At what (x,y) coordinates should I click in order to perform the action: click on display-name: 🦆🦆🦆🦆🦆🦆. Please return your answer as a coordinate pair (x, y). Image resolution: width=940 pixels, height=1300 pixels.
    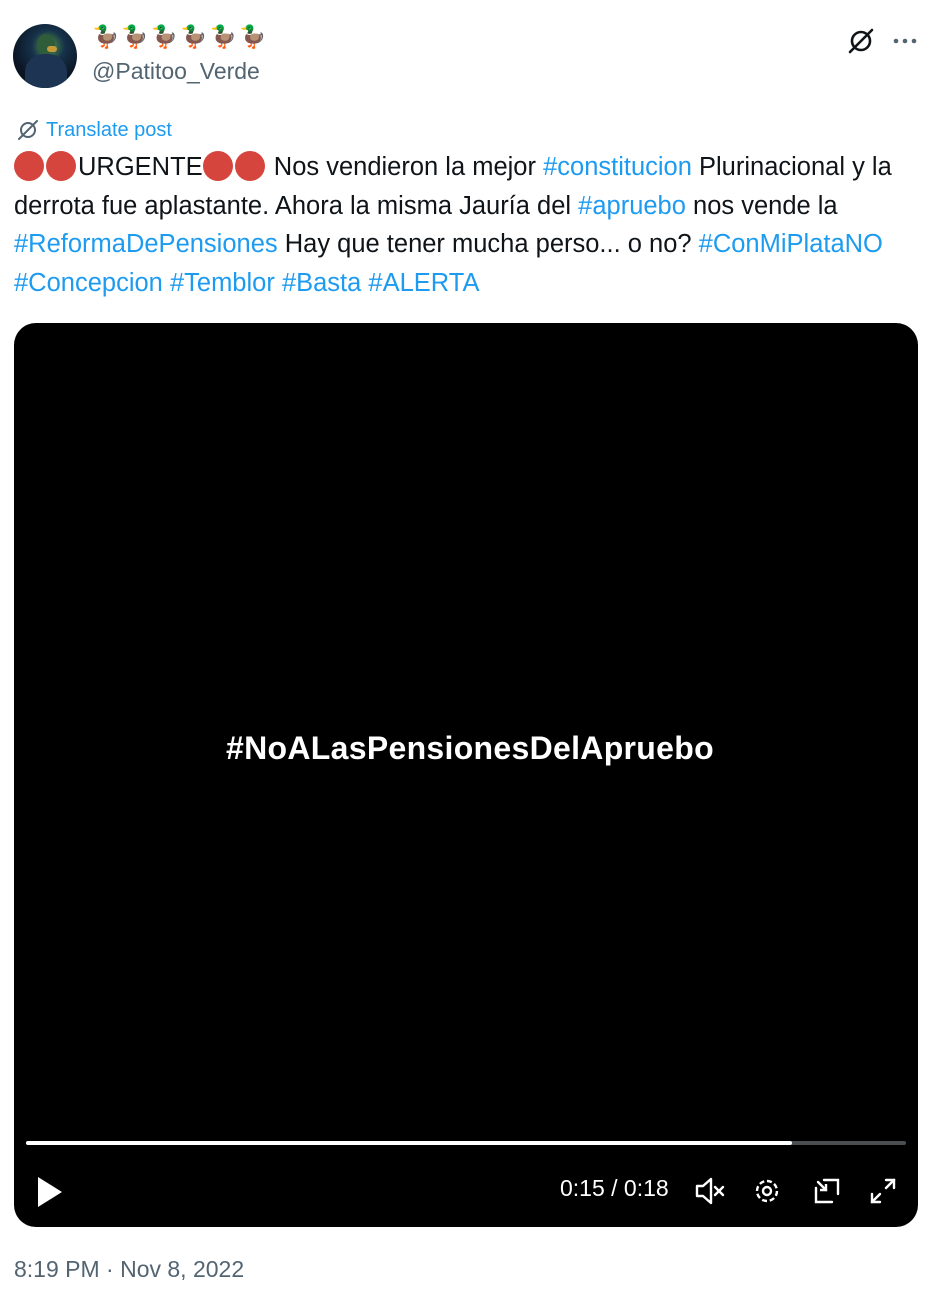
    Looking at the image, I should click on (180, 38).